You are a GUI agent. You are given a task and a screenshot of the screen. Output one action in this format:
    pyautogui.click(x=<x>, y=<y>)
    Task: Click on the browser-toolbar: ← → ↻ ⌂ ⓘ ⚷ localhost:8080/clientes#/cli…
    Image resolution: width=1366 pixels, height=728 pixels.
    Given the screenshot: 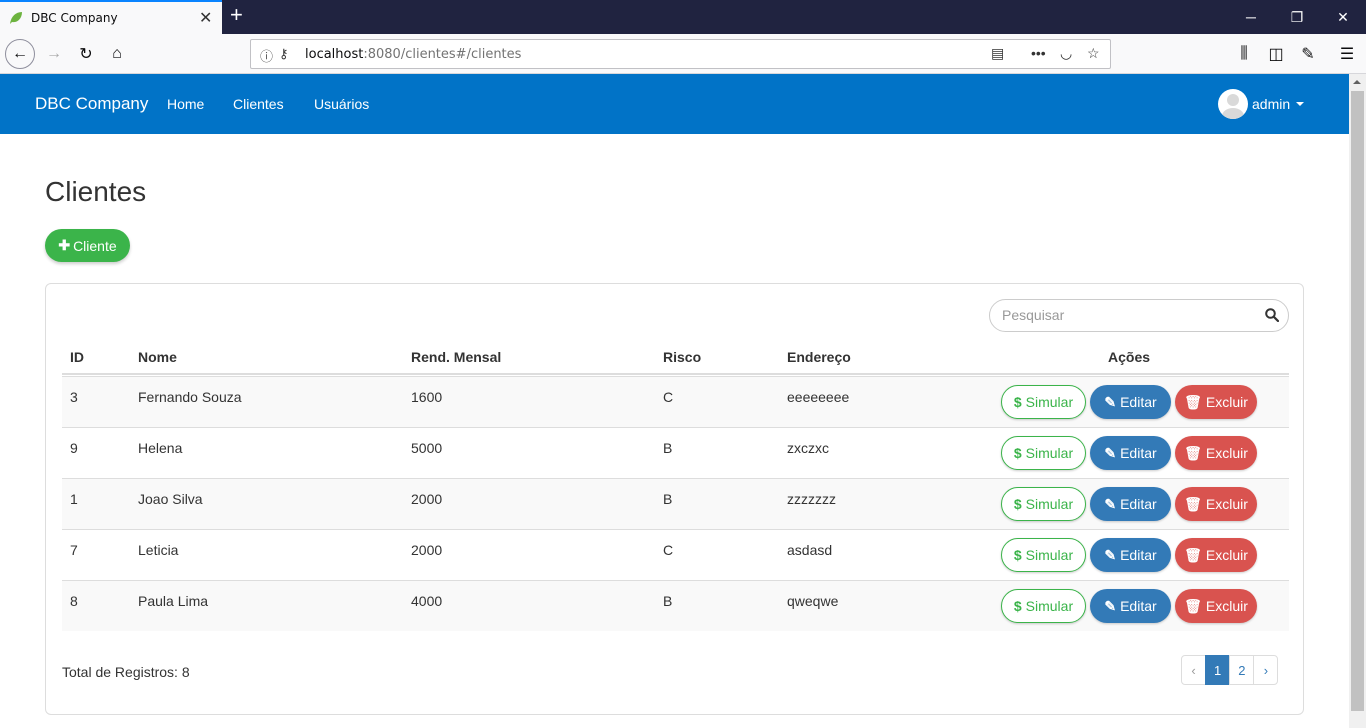 What is the action you would take?
    pyautogui.click(x=683, y=54)
    